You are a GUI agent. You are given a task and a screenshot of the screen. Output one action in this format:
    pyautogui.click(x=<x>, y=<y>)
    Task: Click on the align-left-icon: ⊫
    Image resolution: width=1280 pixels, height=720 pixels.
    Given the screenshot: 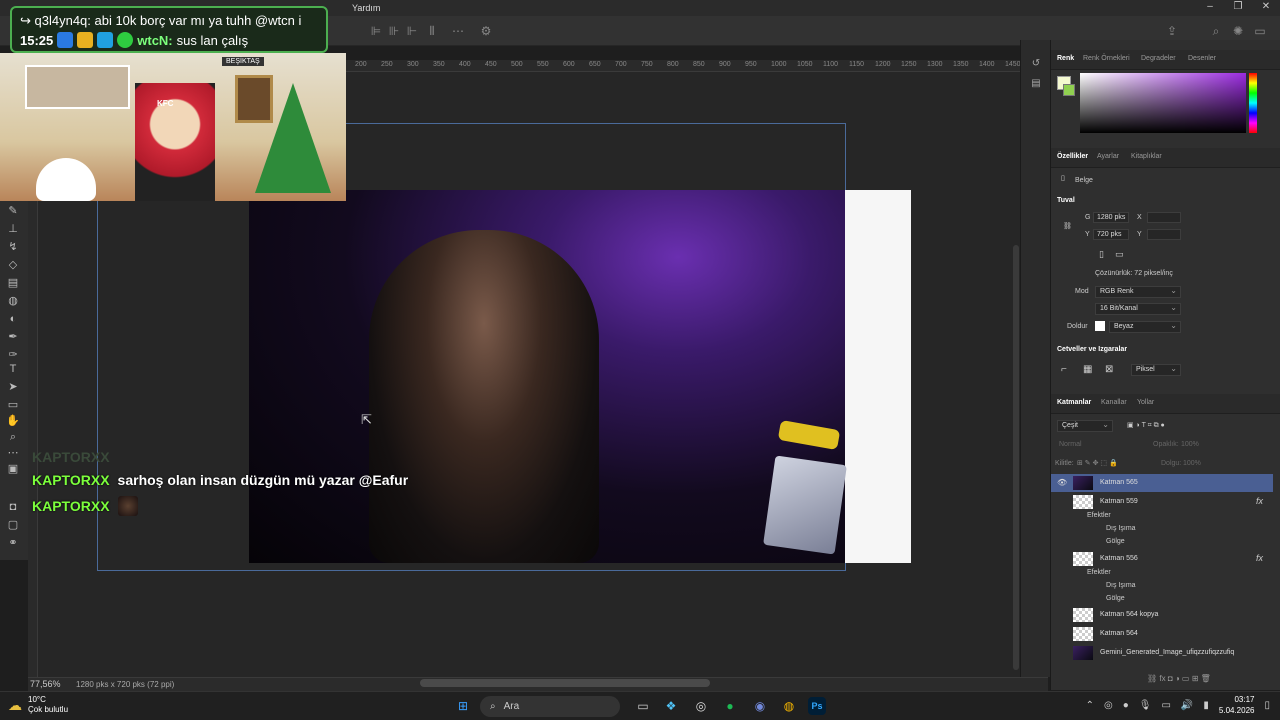 What is the action you would take?
    pyautogui.click(x=376, y=31)
    